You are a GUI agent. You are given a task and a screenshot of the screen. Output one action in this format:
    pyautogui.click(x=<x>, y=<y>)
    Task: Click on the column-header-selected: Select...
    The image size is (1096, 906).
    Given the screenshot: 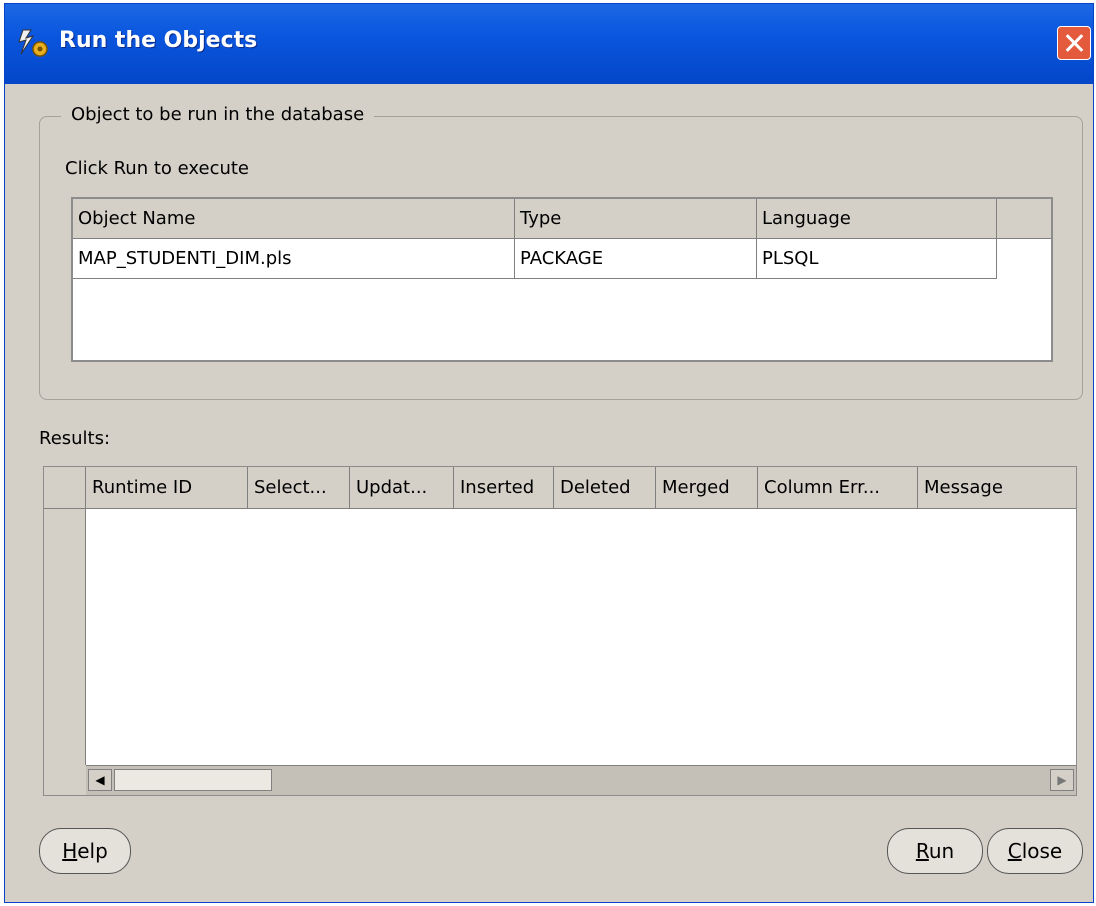 What is the action you would take?
    pyautogui.click(x=299, y=488)
    